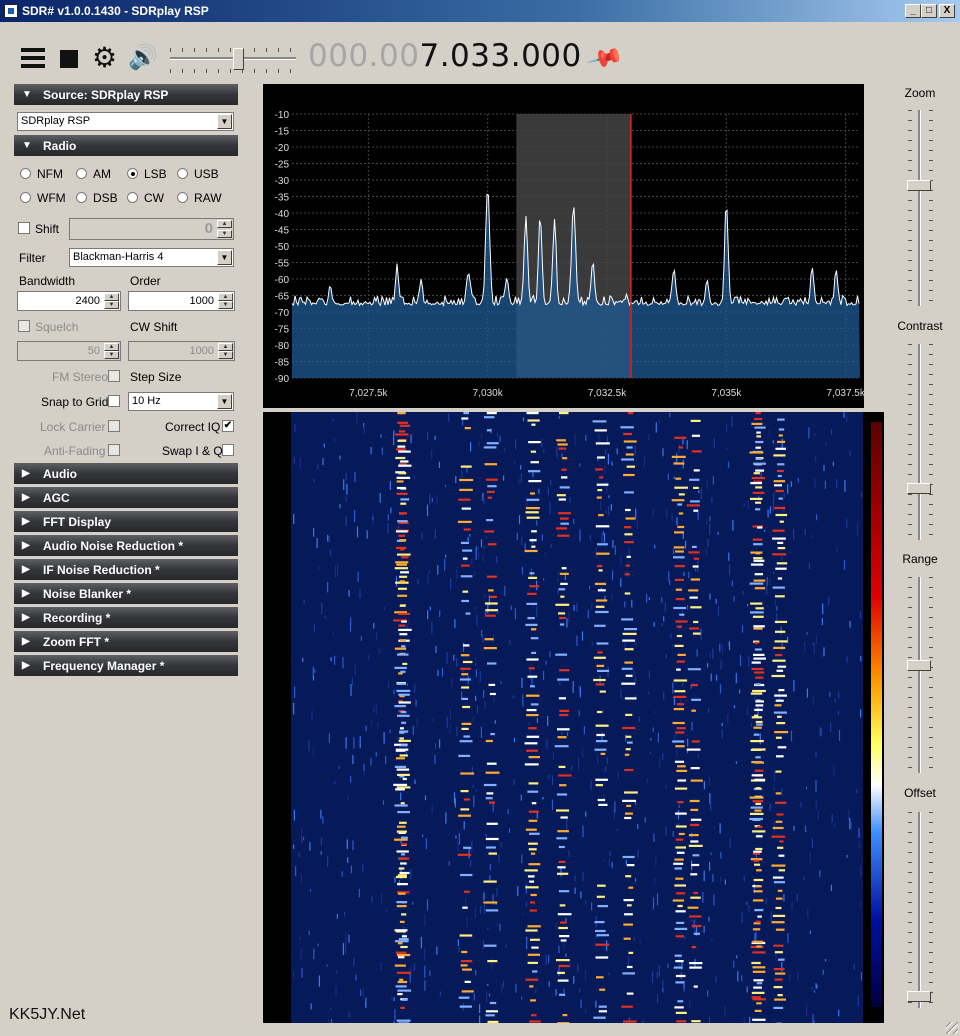  I want to click on panel-header-if-noise-reduction: ▶ IF Noise Reduction *, so click(126, 570).